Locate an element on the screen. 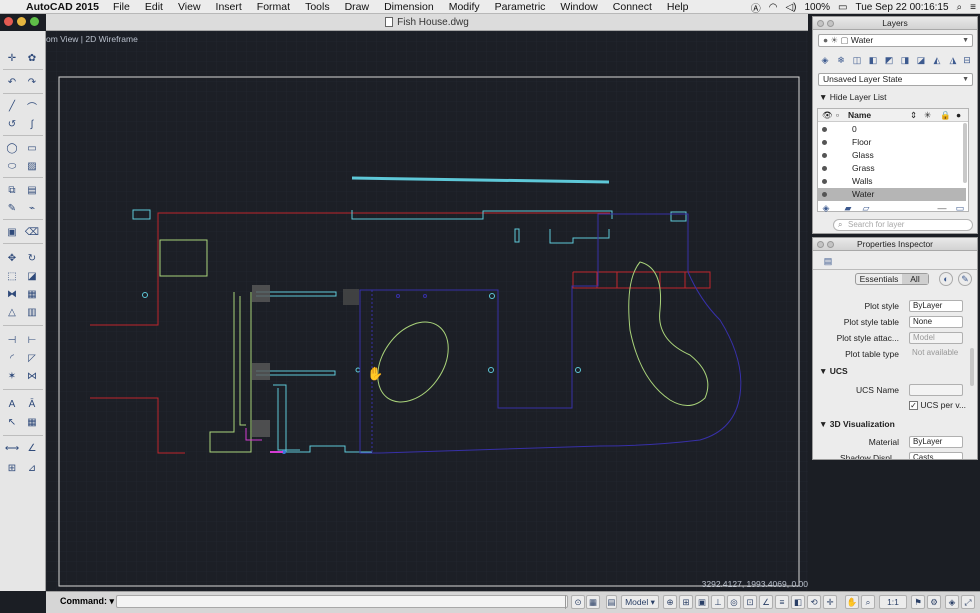 This screenshot has height=613, width=980. layer-row-walls: Walls is located at coordinates (892, 181).